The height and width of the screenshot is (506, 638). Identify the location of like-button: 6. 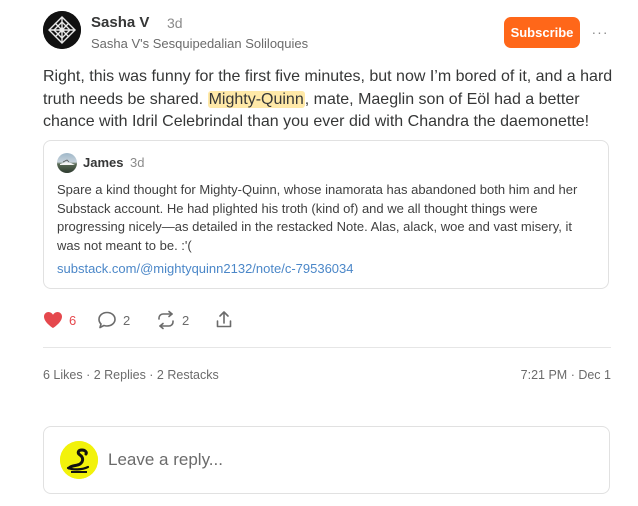
(59, 320).